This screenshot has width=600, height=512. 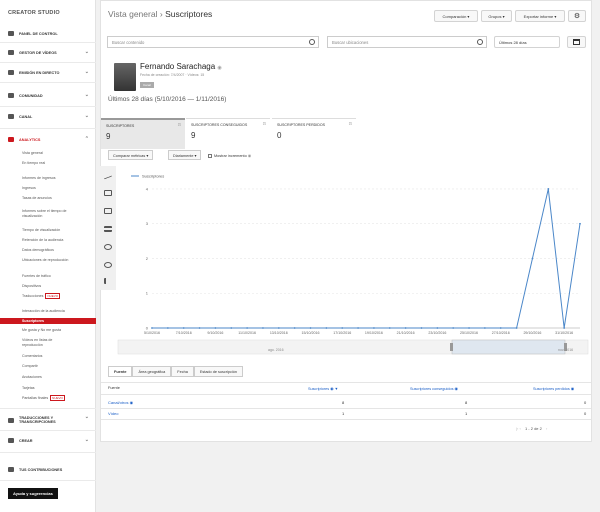 I want to click on nav-translations: TRADUCCIONES Y TRANSCRIPCIONES ⌄, so click(x=48, y=420).